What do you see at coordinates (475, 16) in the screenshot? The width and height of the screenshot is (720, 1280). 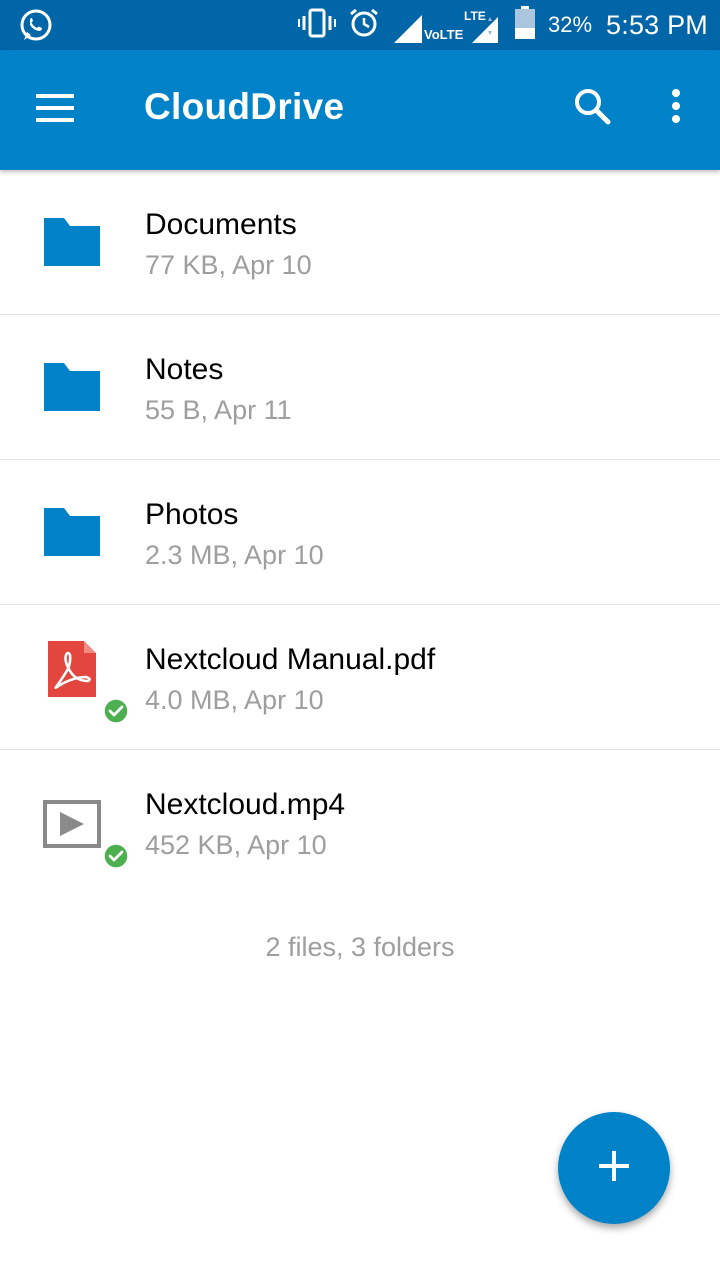 I see `network-lte-label: LTE` at bounding box center [475, 16].